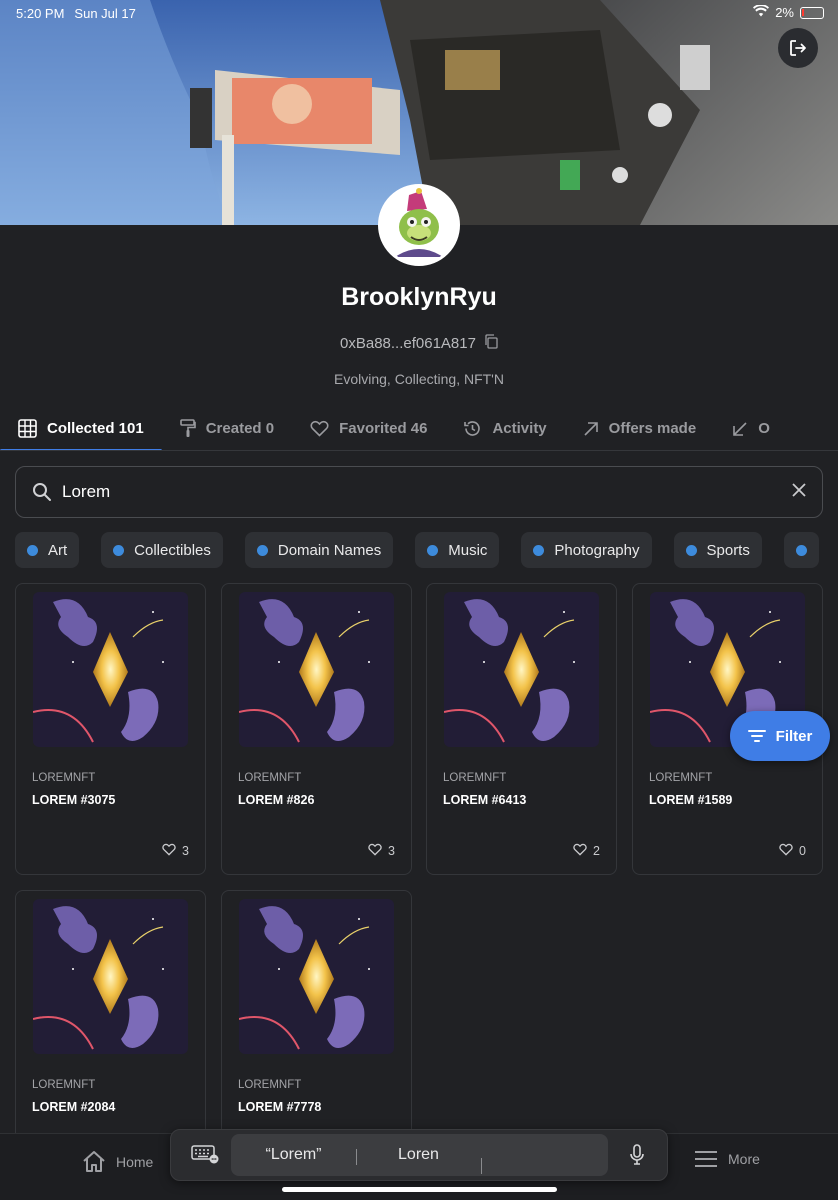 Image resolution: width=838 pixels, height=1200 pixels. I want to click on search-icon, so click(42, 492).